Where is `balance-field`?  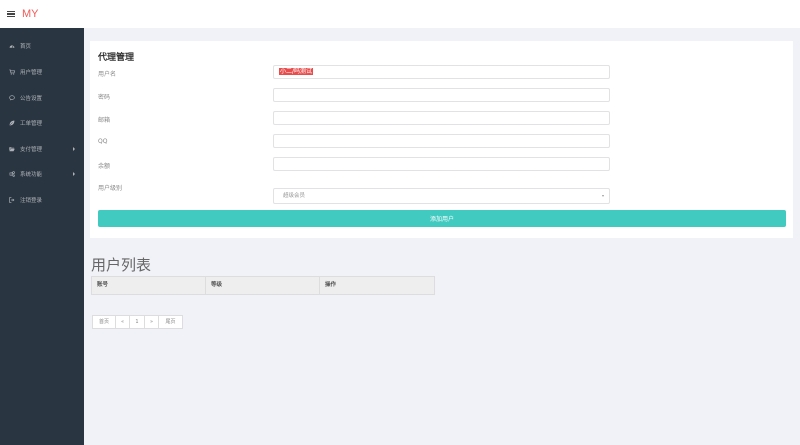 balance-field is located at coordinates (441, 164).